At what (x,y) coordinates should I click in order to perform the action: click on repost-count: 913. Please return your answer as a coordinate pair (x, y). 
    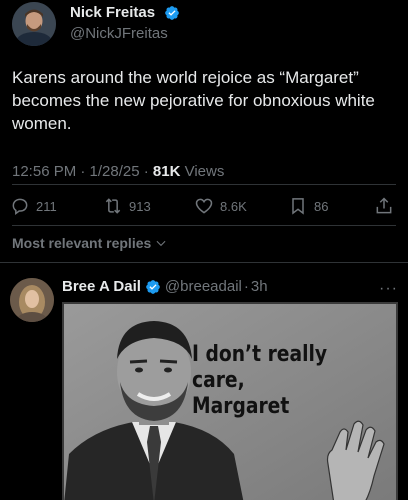
    Looking at the image, I should click on (140, 206).